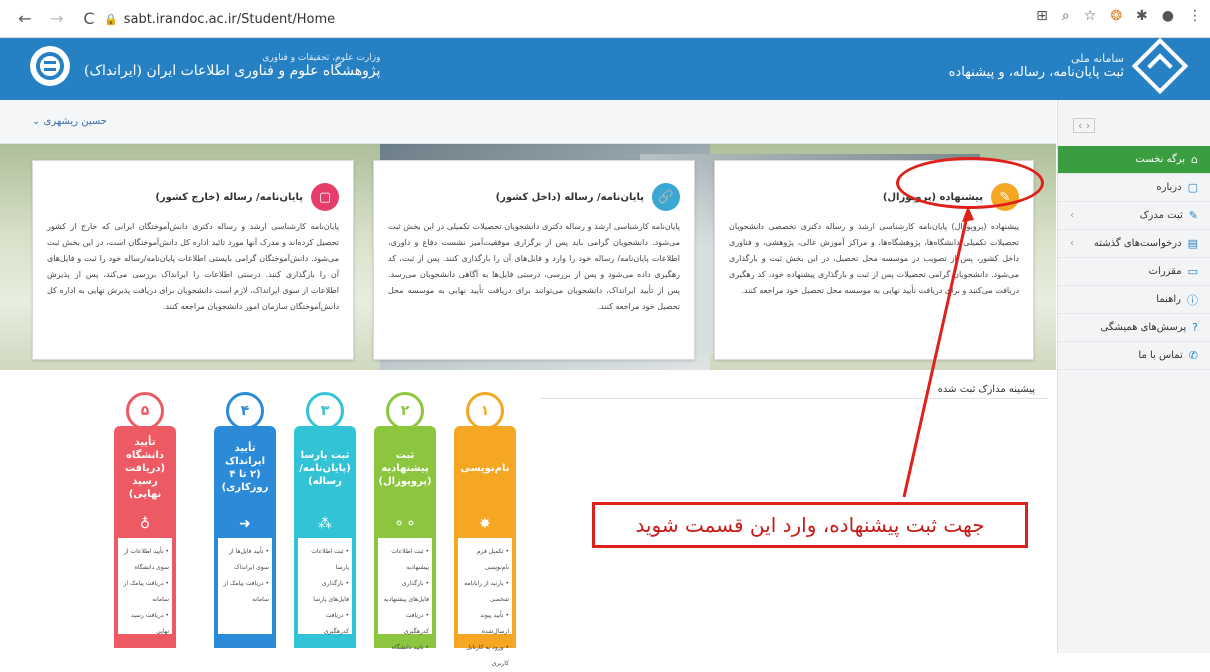  I want to click on step-list-item: • ورود به کارتابل کاربری, so click(487, 655).